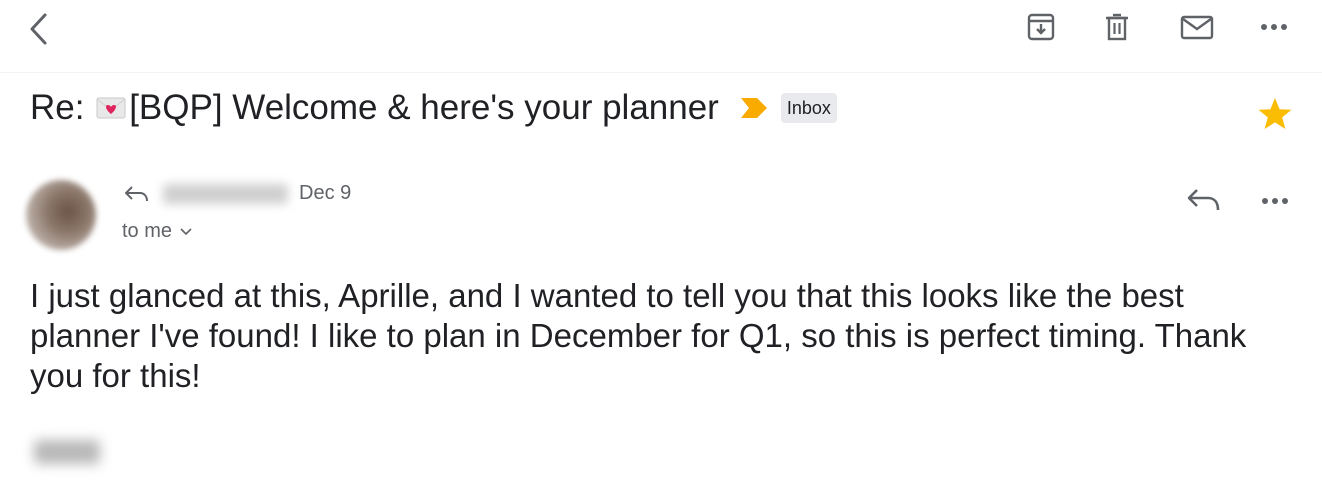 Image resolution: width=1322 pixels, height=498 pixels. I want to click on subject-prefix: Re:, so click(62, 107).